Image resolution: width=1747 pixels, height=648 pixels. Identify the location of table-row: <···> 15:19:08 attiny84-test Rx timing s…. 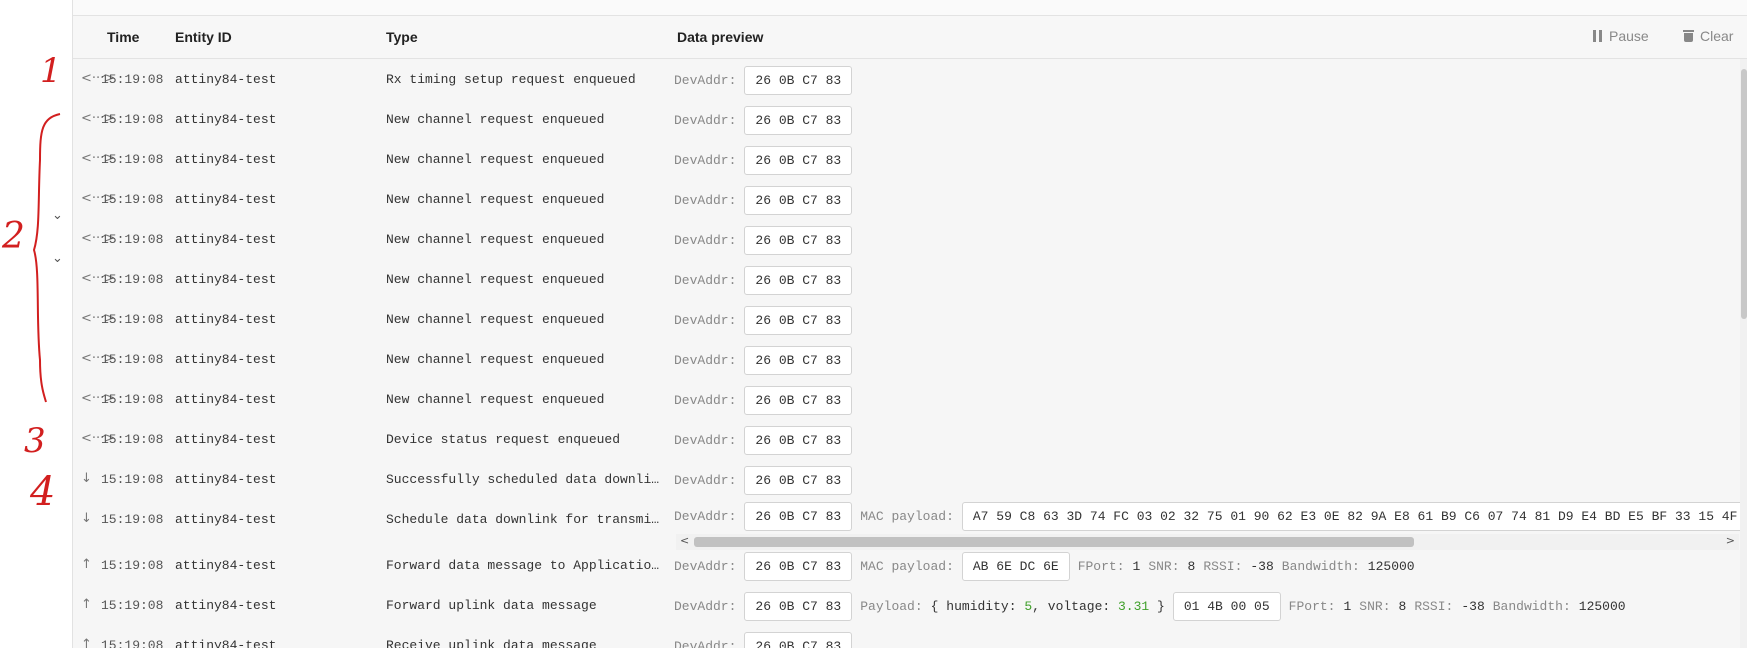
(910, 79).